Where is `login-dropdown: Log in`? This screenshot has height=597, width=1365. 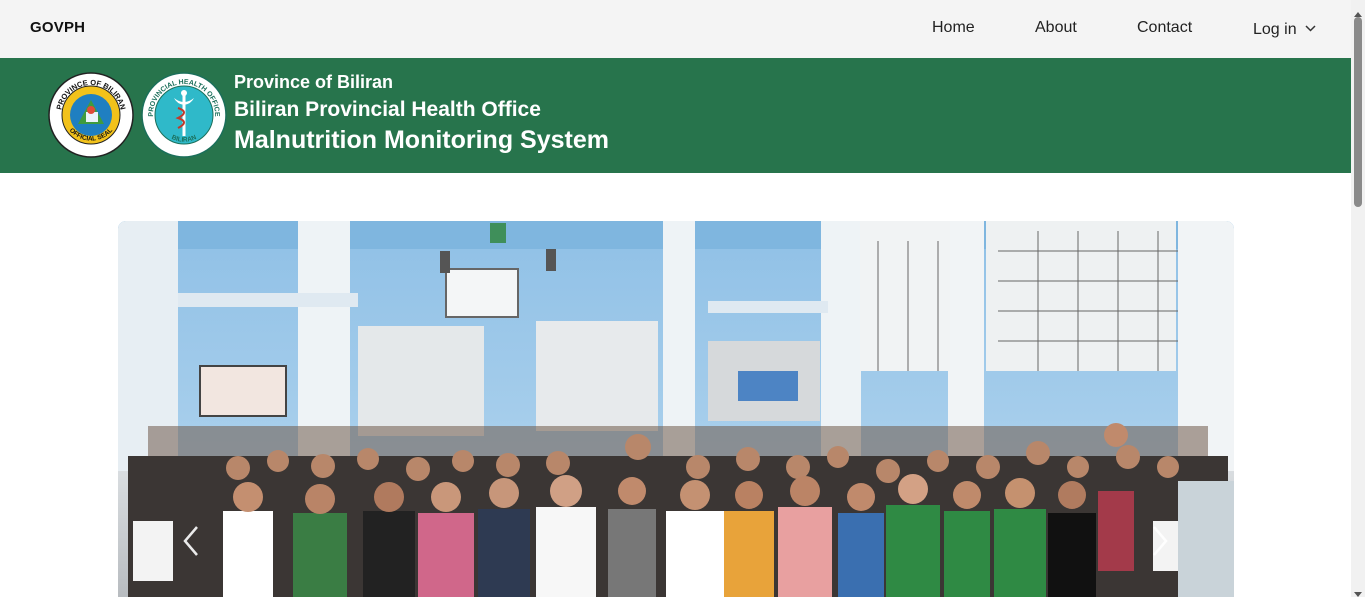 login-dropdown: Log in is located at coordinates (1284, 29).